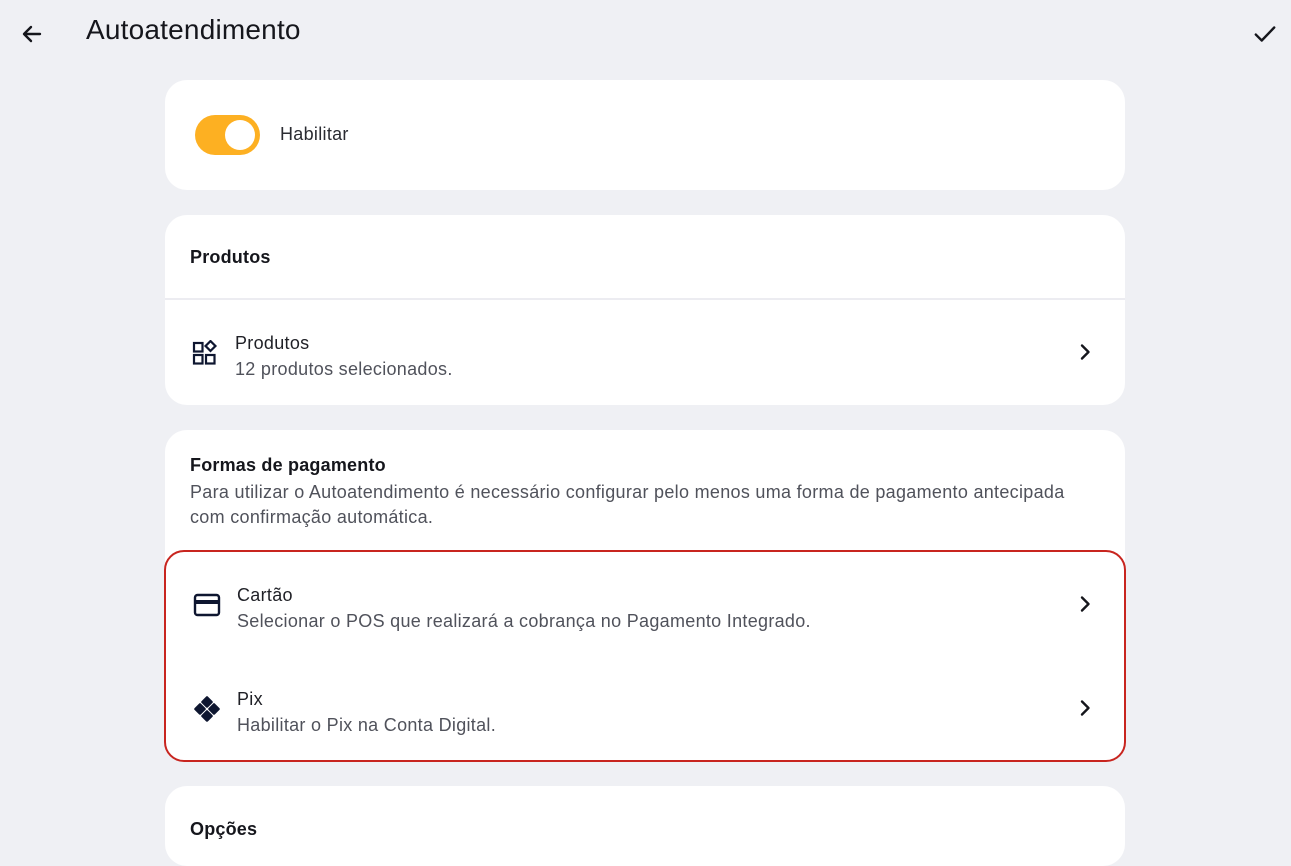  What do you see at coordinates (265, 595) in the screenshot?
I see `card-title: Cartão` at bounding box center [265, 595].